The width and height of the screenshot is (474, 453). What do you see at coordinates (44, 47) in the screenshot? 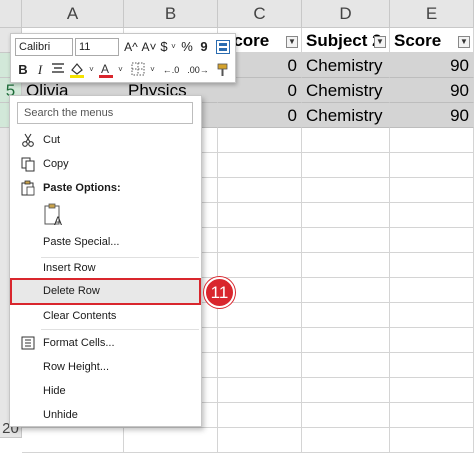
I see `font-name-select: Calibri` at bounding box center [44, 47].